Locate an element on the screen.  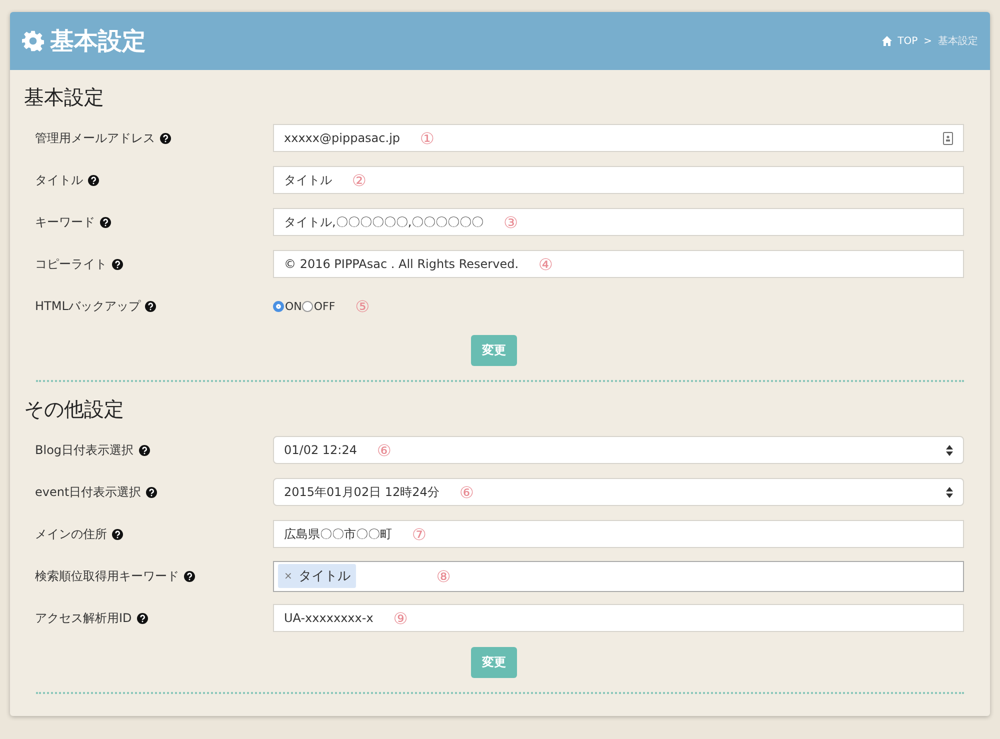
annotation-number: ① is located at coordinates (427, 138).